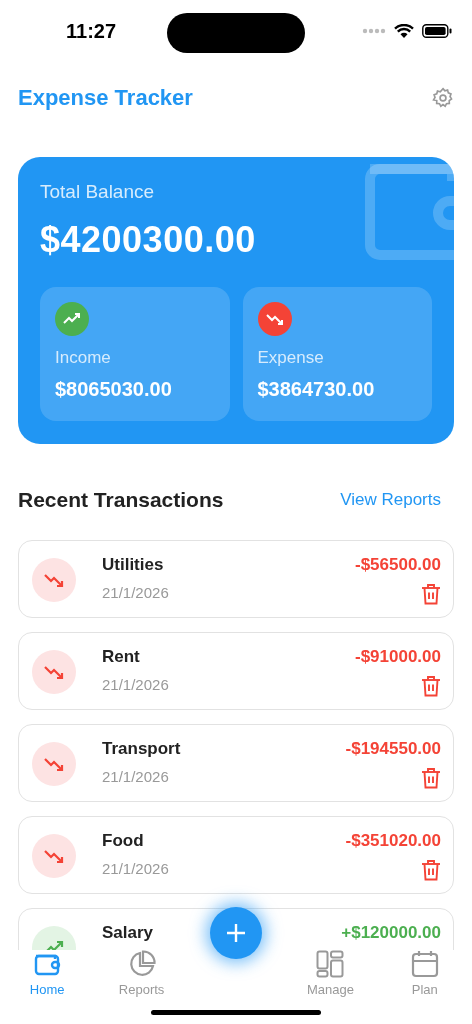  Describe the element at coordinates (443, 98) in the screenshot. I see `settings-icon` at that location.